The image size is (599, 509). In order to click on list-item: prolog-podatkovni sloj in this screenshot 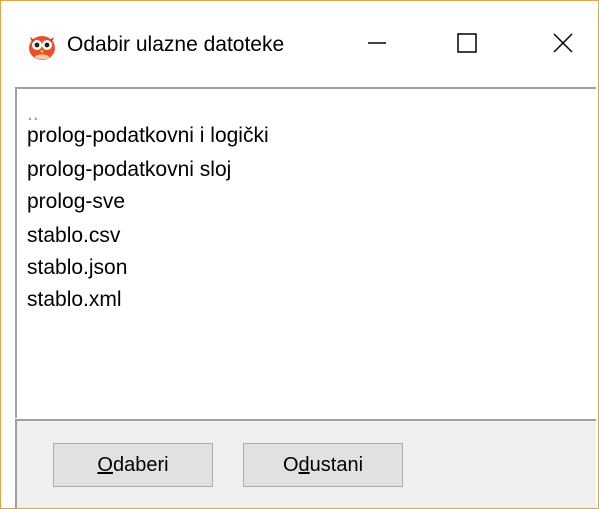, I will do `click(129, 170)`.